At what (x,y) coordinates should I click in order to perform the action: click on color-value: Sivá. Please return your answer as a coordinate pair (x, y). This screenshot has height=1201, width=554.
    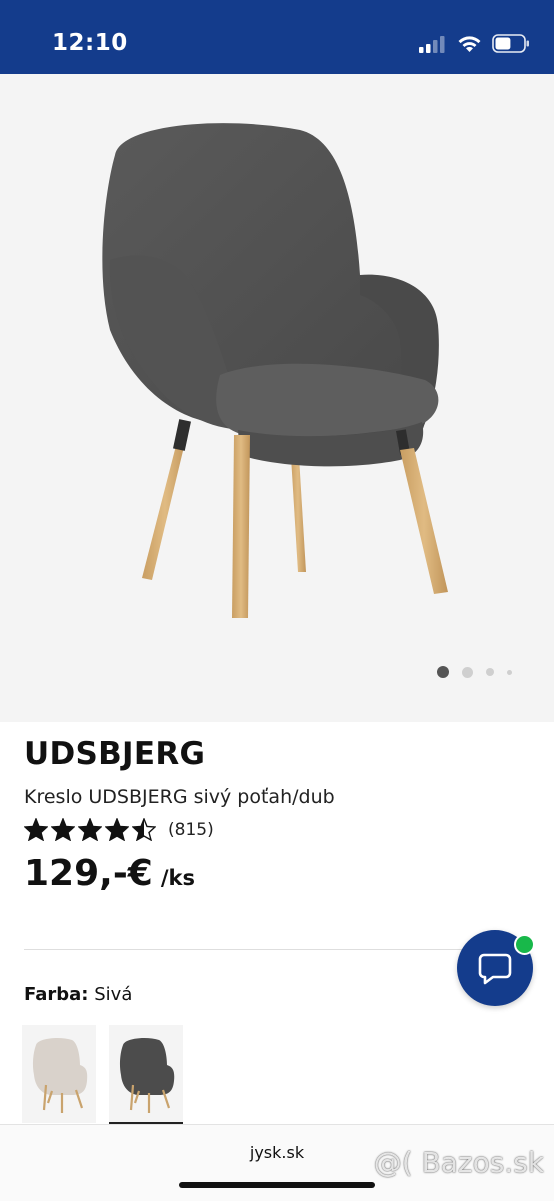
    Looking at the image, I should click on (113, 994).